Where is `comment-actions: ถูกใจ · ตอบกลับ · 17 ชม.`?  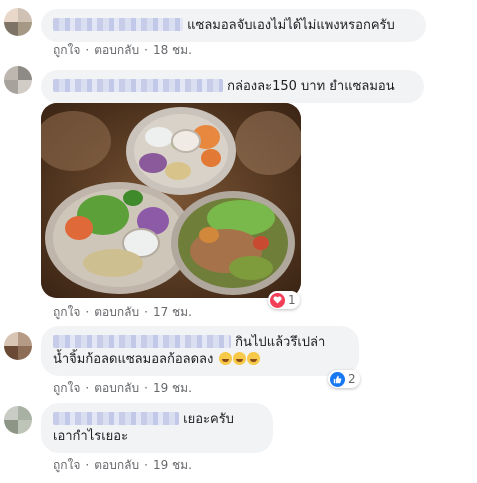 comment-actions: ถูกใจ · ตอบกลับ · 17 ชม. is located at coordinates (122, 312).